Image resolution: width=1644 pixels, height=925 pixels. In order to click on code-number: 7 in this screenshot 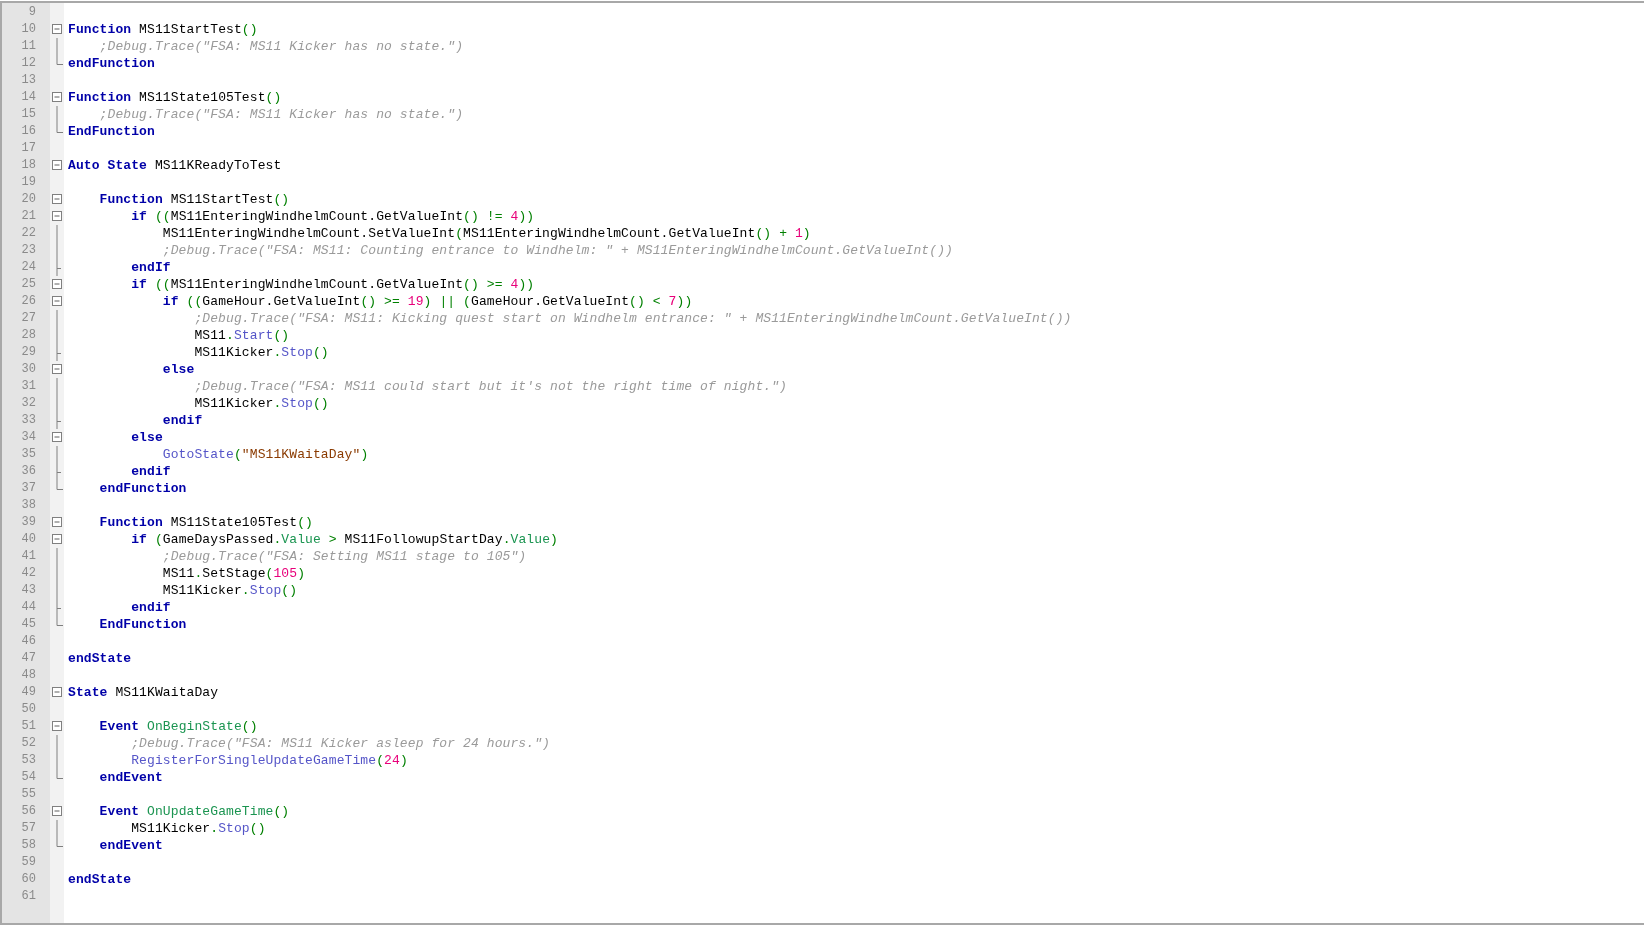, I will do `click(672, 301)`.